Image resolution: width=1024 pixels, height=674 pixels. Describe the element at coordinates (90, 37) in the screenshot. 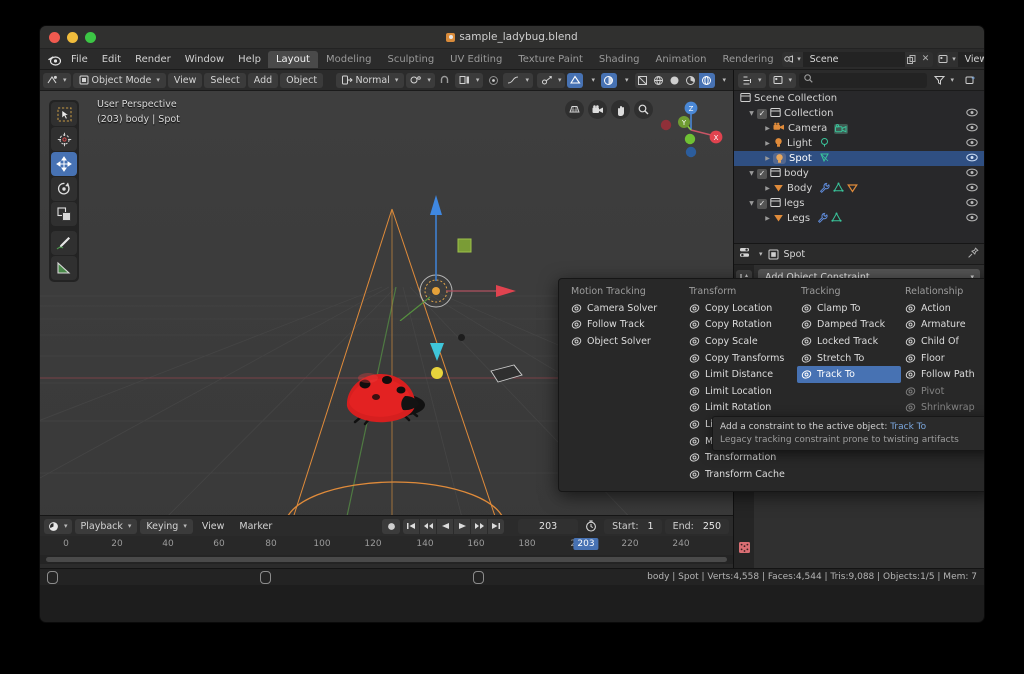

I see `maximize-window-button` at that location.